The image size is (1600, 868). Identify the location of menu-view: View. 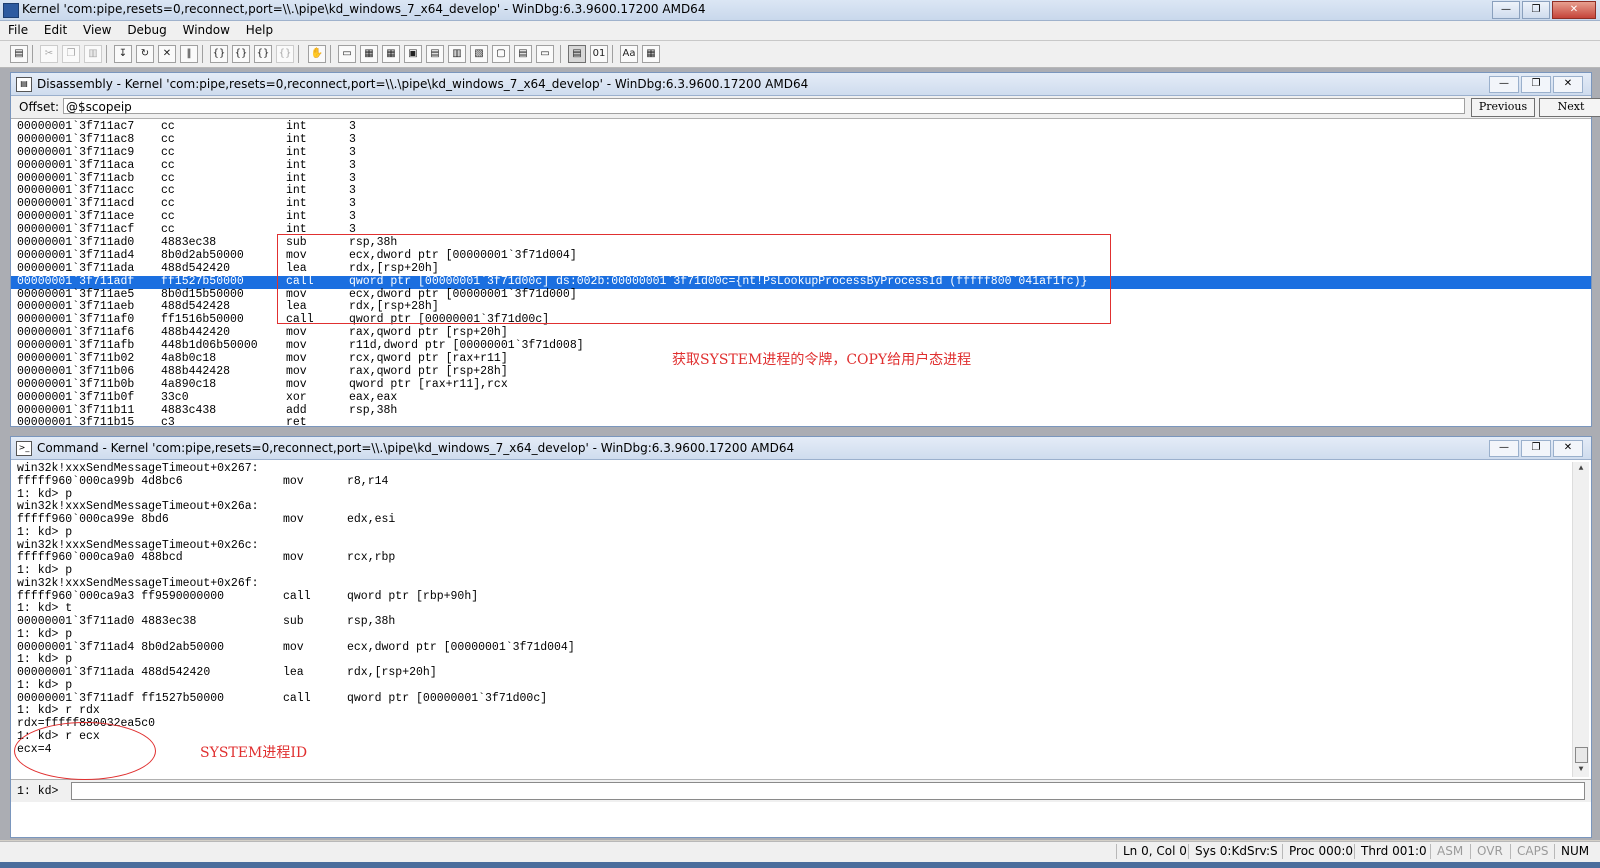
(97, 30).